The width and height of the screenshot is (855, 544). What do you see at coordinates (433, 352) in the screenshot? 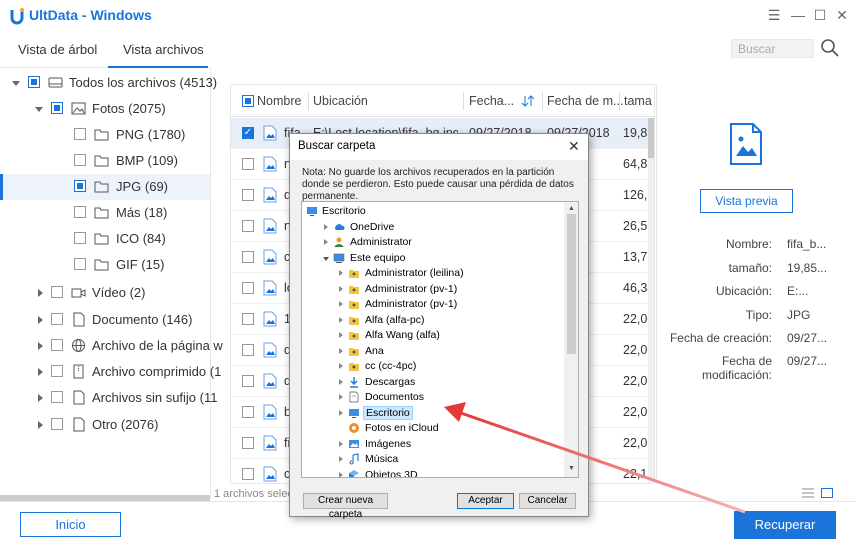
I see `folder-item: Ana` at bounding box center [433, 352].